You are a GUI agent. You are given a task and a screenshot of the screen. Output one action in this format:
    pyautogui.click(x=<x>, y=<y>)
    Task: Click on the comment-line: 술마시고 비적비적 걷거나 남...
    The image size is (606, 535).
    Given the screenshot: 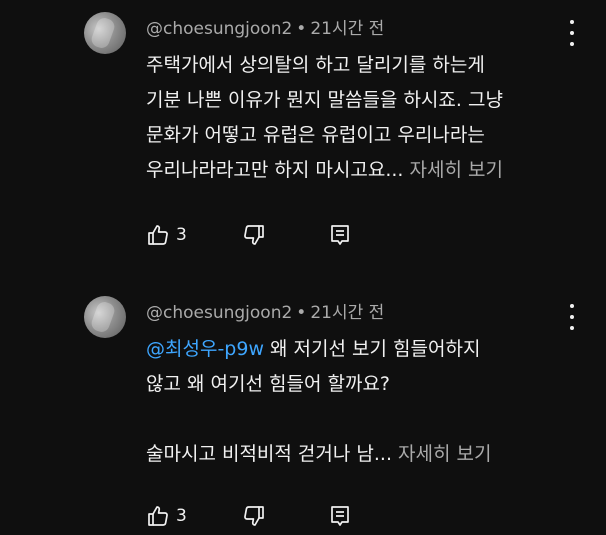 What is the action you would take?
    pyautogui.click(x=269, y=454)
    